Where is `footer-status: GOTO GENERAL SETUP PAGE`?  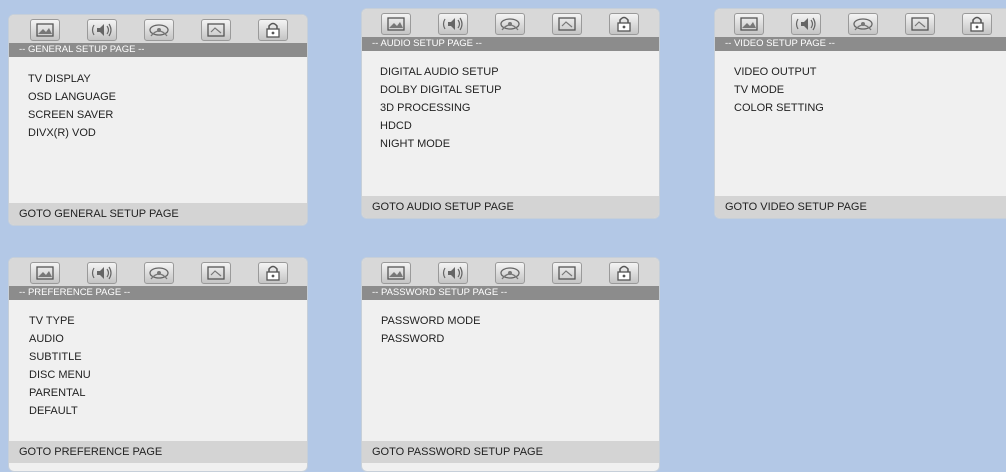
footer-status: GOTO GENERAL SETUP PAGE is located at coordinates (158, 214).